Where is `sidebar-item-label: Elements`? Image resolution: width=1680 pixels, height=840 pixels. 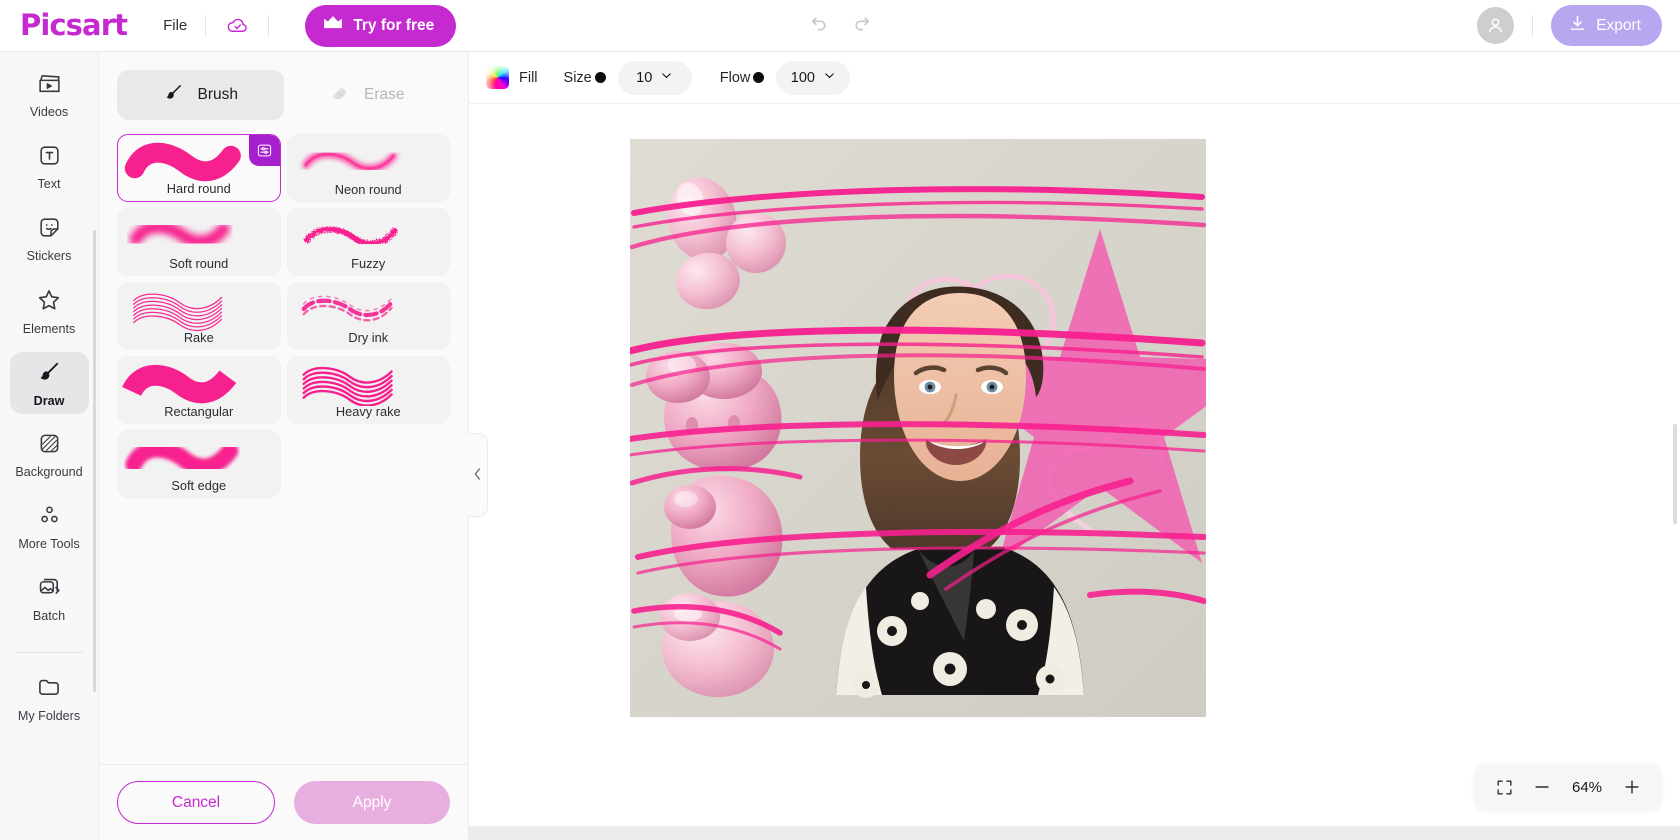
sidebar-item-label: Elements is located at coordinates (49, 328).